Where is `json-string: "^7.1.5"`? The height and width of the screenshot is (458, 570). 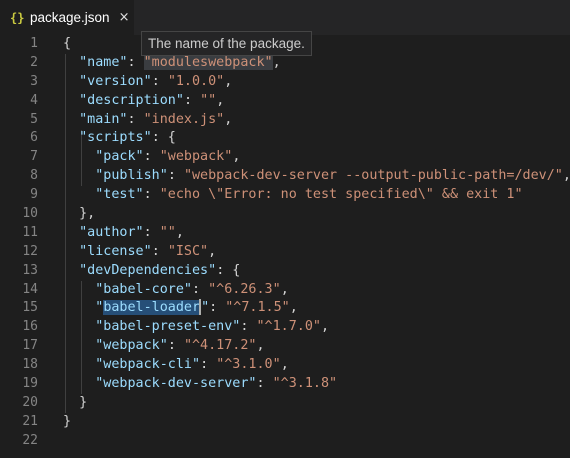 json-string: "^7.1.5" is located at coordinates (257, 308).